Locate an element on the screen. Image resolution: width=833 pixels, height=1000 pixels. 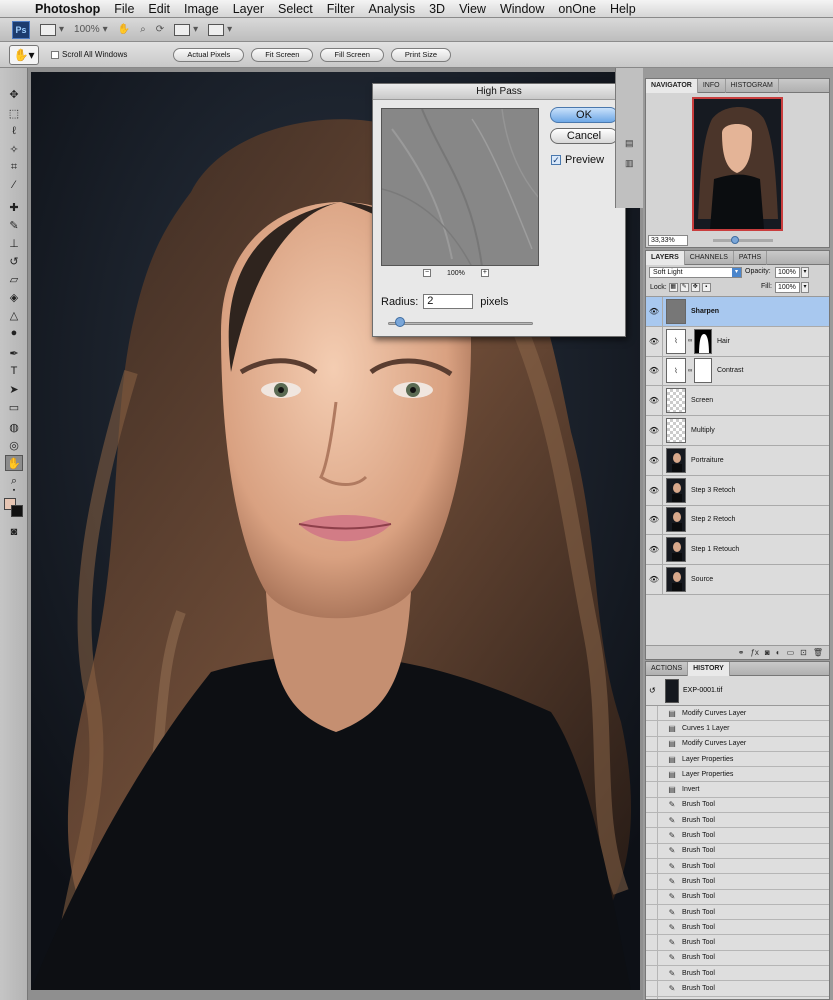
zoom-out-button: − is located at coordinates (427, 273).